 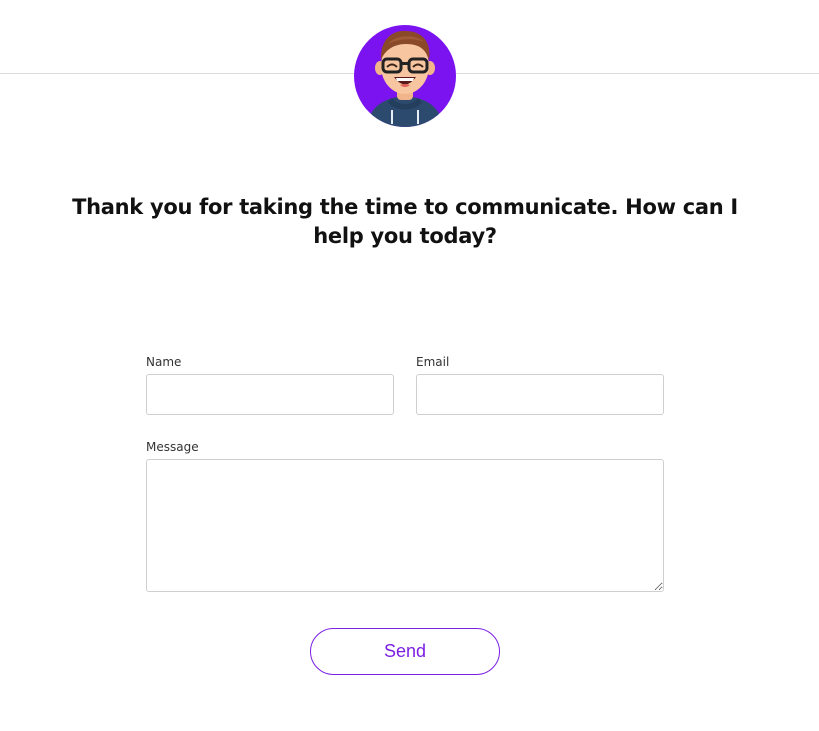 What do you see at coordinates (433, 362) in the screenshot?
I see `email-label: Email` at bounding box center [433, 362].